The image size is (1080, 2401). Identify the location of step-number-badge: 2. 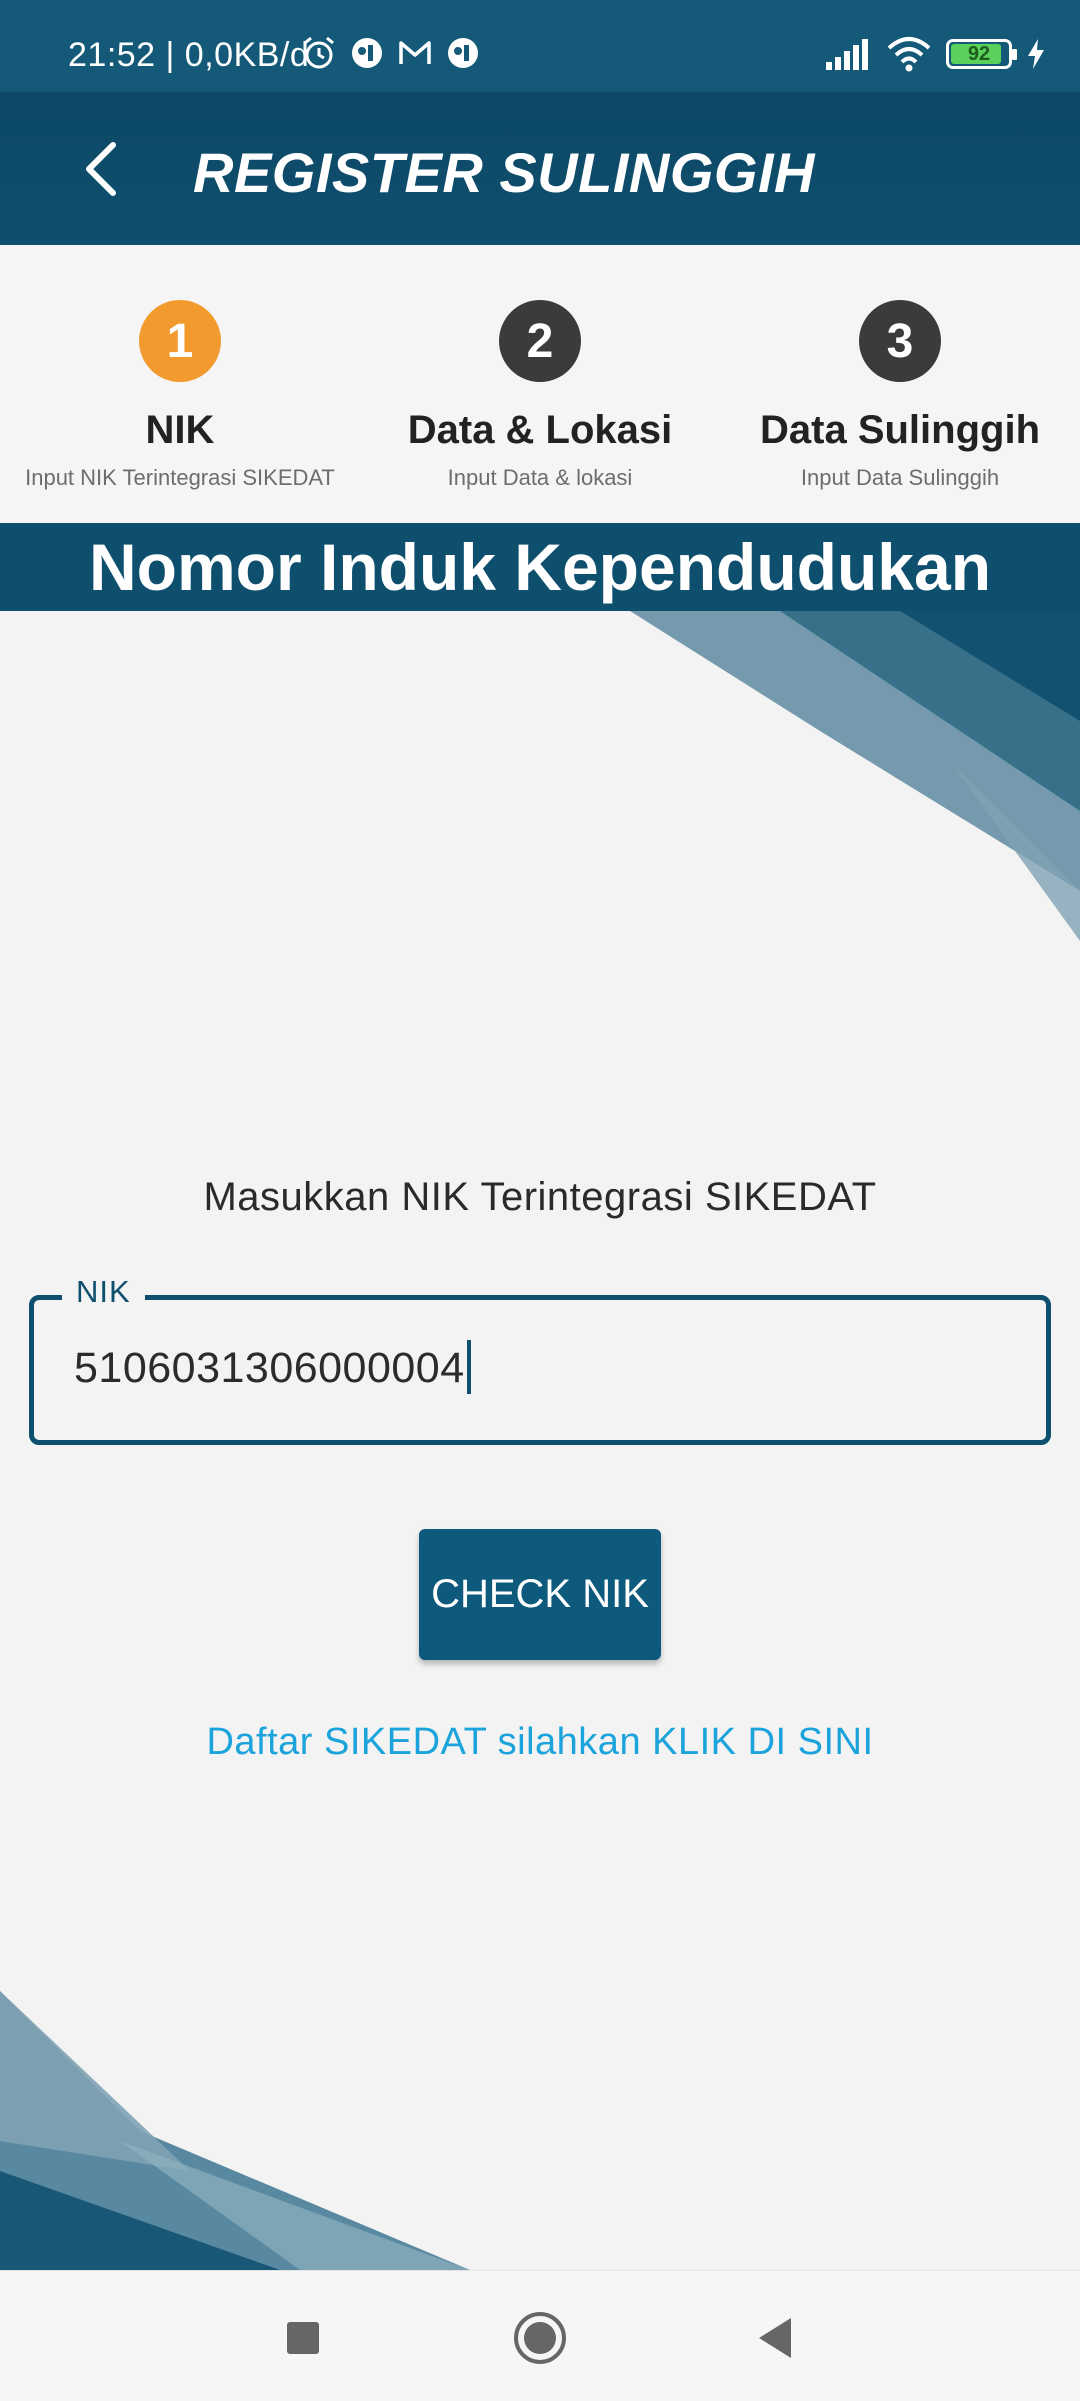
(540, 341).